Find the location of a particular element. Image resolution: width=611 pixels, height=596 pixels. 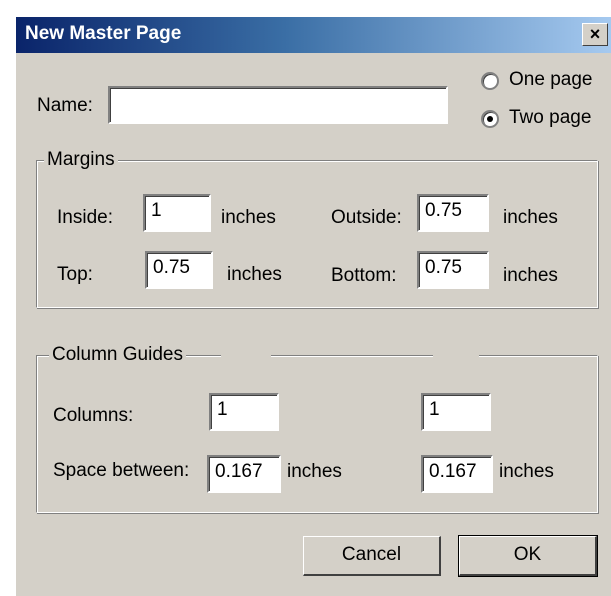

top-label: Top: is located at coordinates (75, 274).